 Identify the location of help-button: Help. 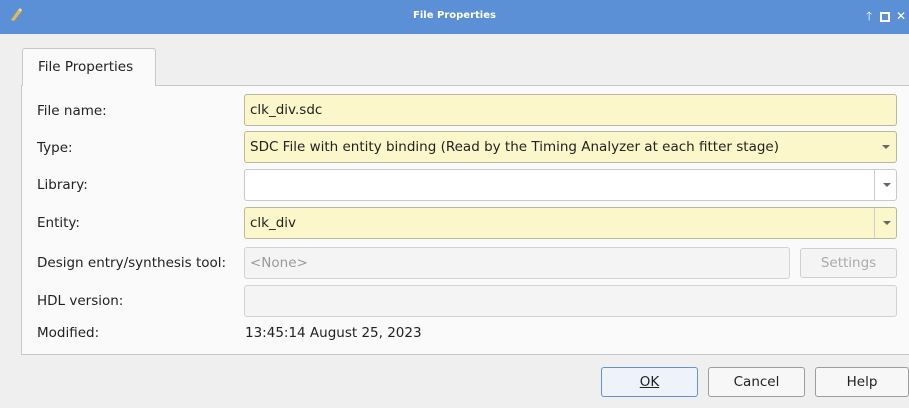
(862, 382).